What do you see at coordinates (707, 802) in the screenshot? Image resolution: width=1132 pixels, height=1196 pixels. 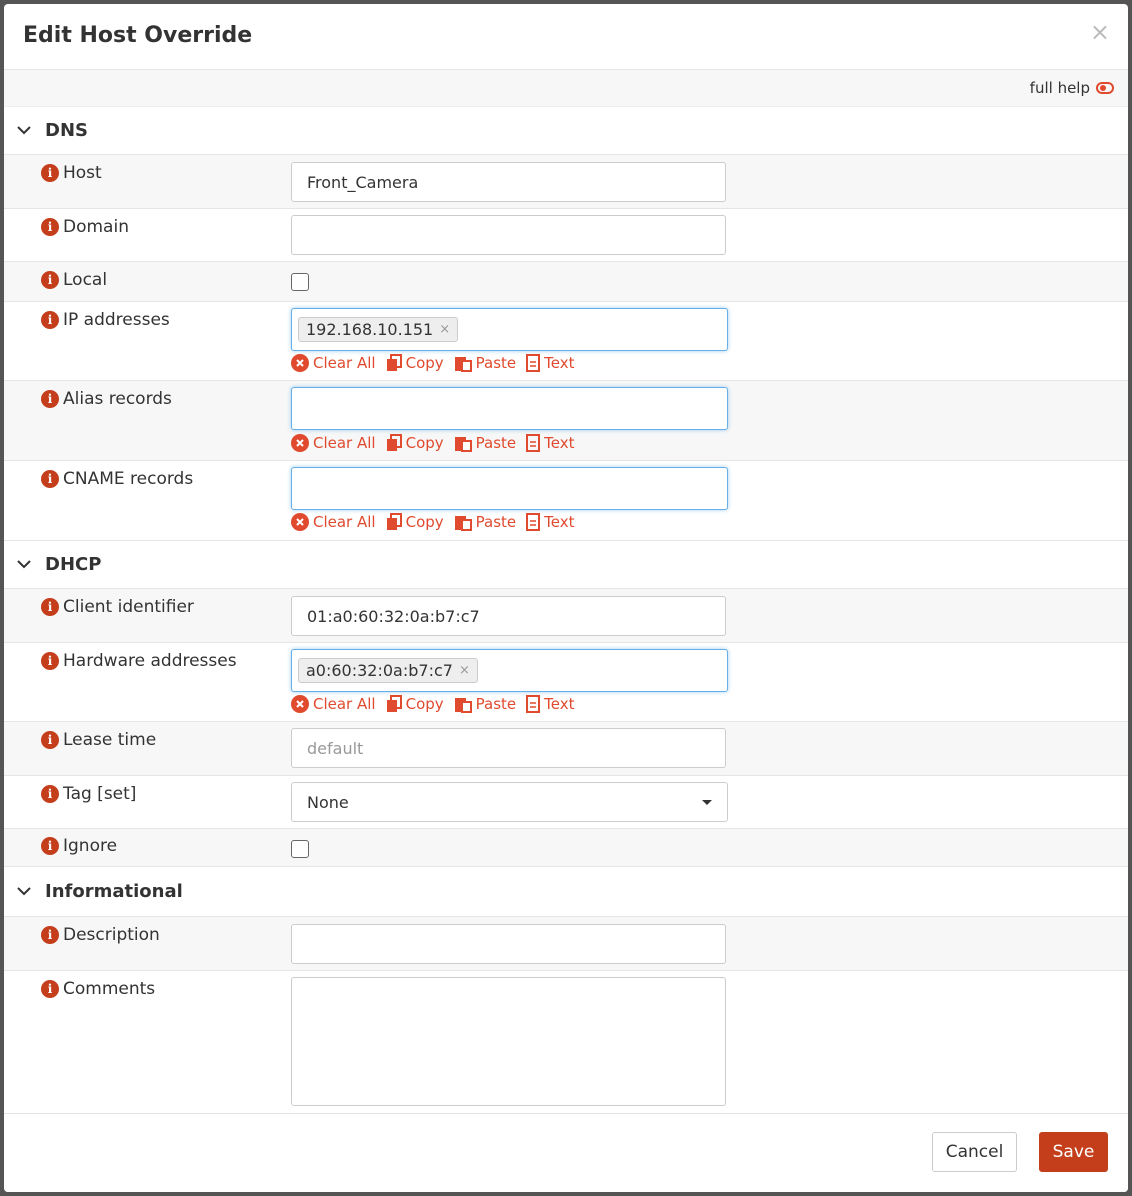 I see `caret-down-icon` at bounding box center [707, 802].